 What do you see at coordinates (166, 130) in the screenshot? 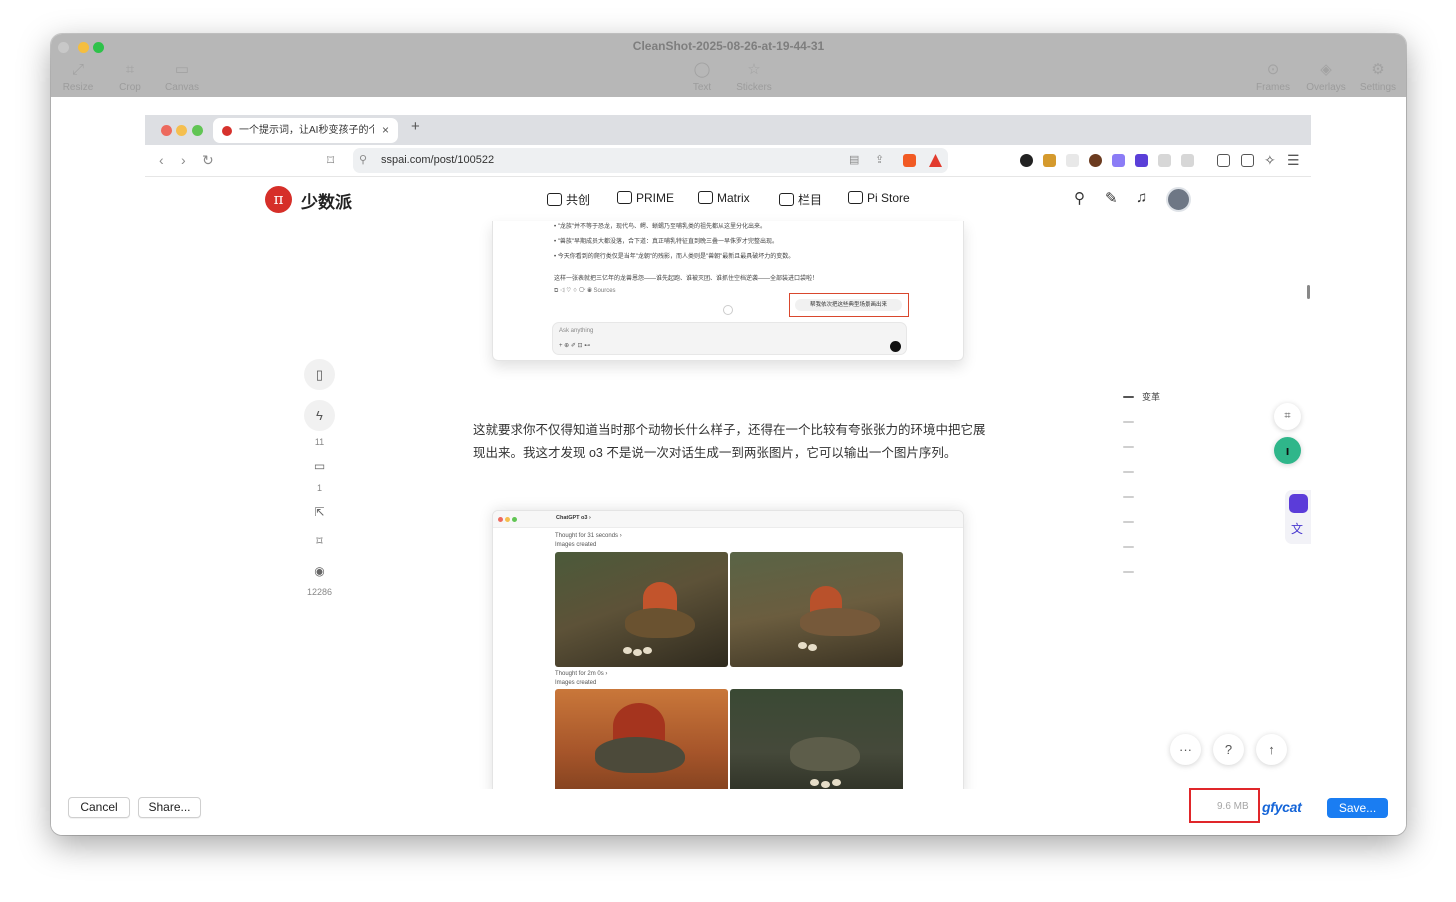
I see `browser-close-dot` at bounding box center [166, 130].